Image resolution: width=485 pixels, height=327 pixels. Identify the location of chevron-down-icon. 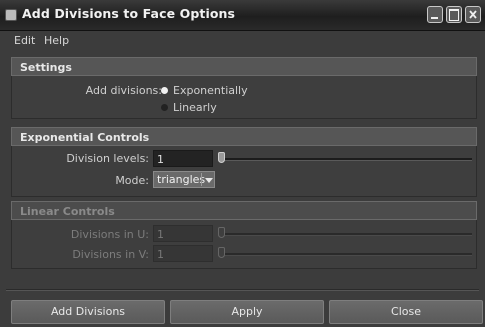
(209, 180).